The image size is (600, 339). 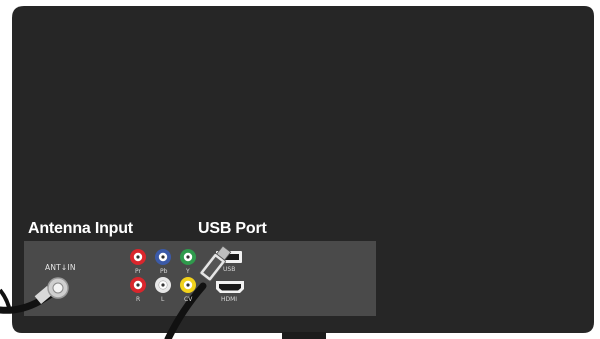 What do you see at coordinates (229, 269) in the screenshot?
I see `usb-port-jack-label: USB` at bounding box center [229, 269].